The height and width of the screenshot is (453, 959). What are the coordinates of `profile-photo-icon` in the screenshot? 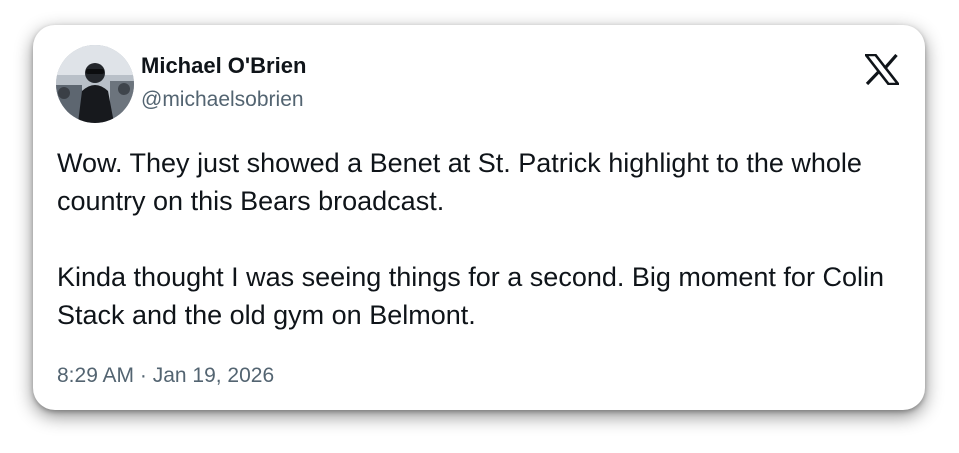 It's located at (95, 84).